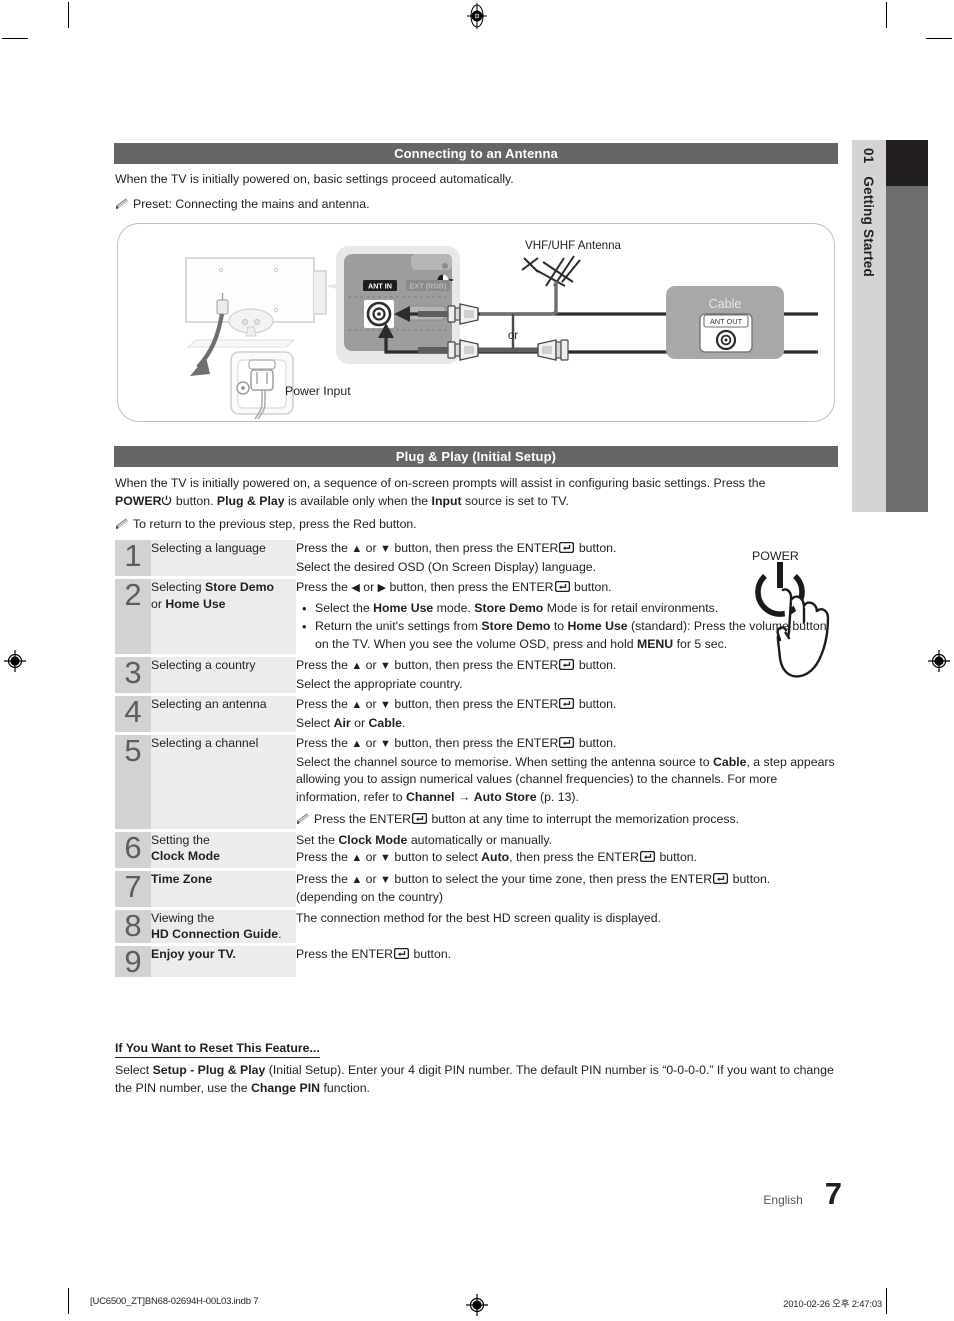 The image size is (954, 1321). I want to click on coax-connector-lower-right, so click(553, 350).